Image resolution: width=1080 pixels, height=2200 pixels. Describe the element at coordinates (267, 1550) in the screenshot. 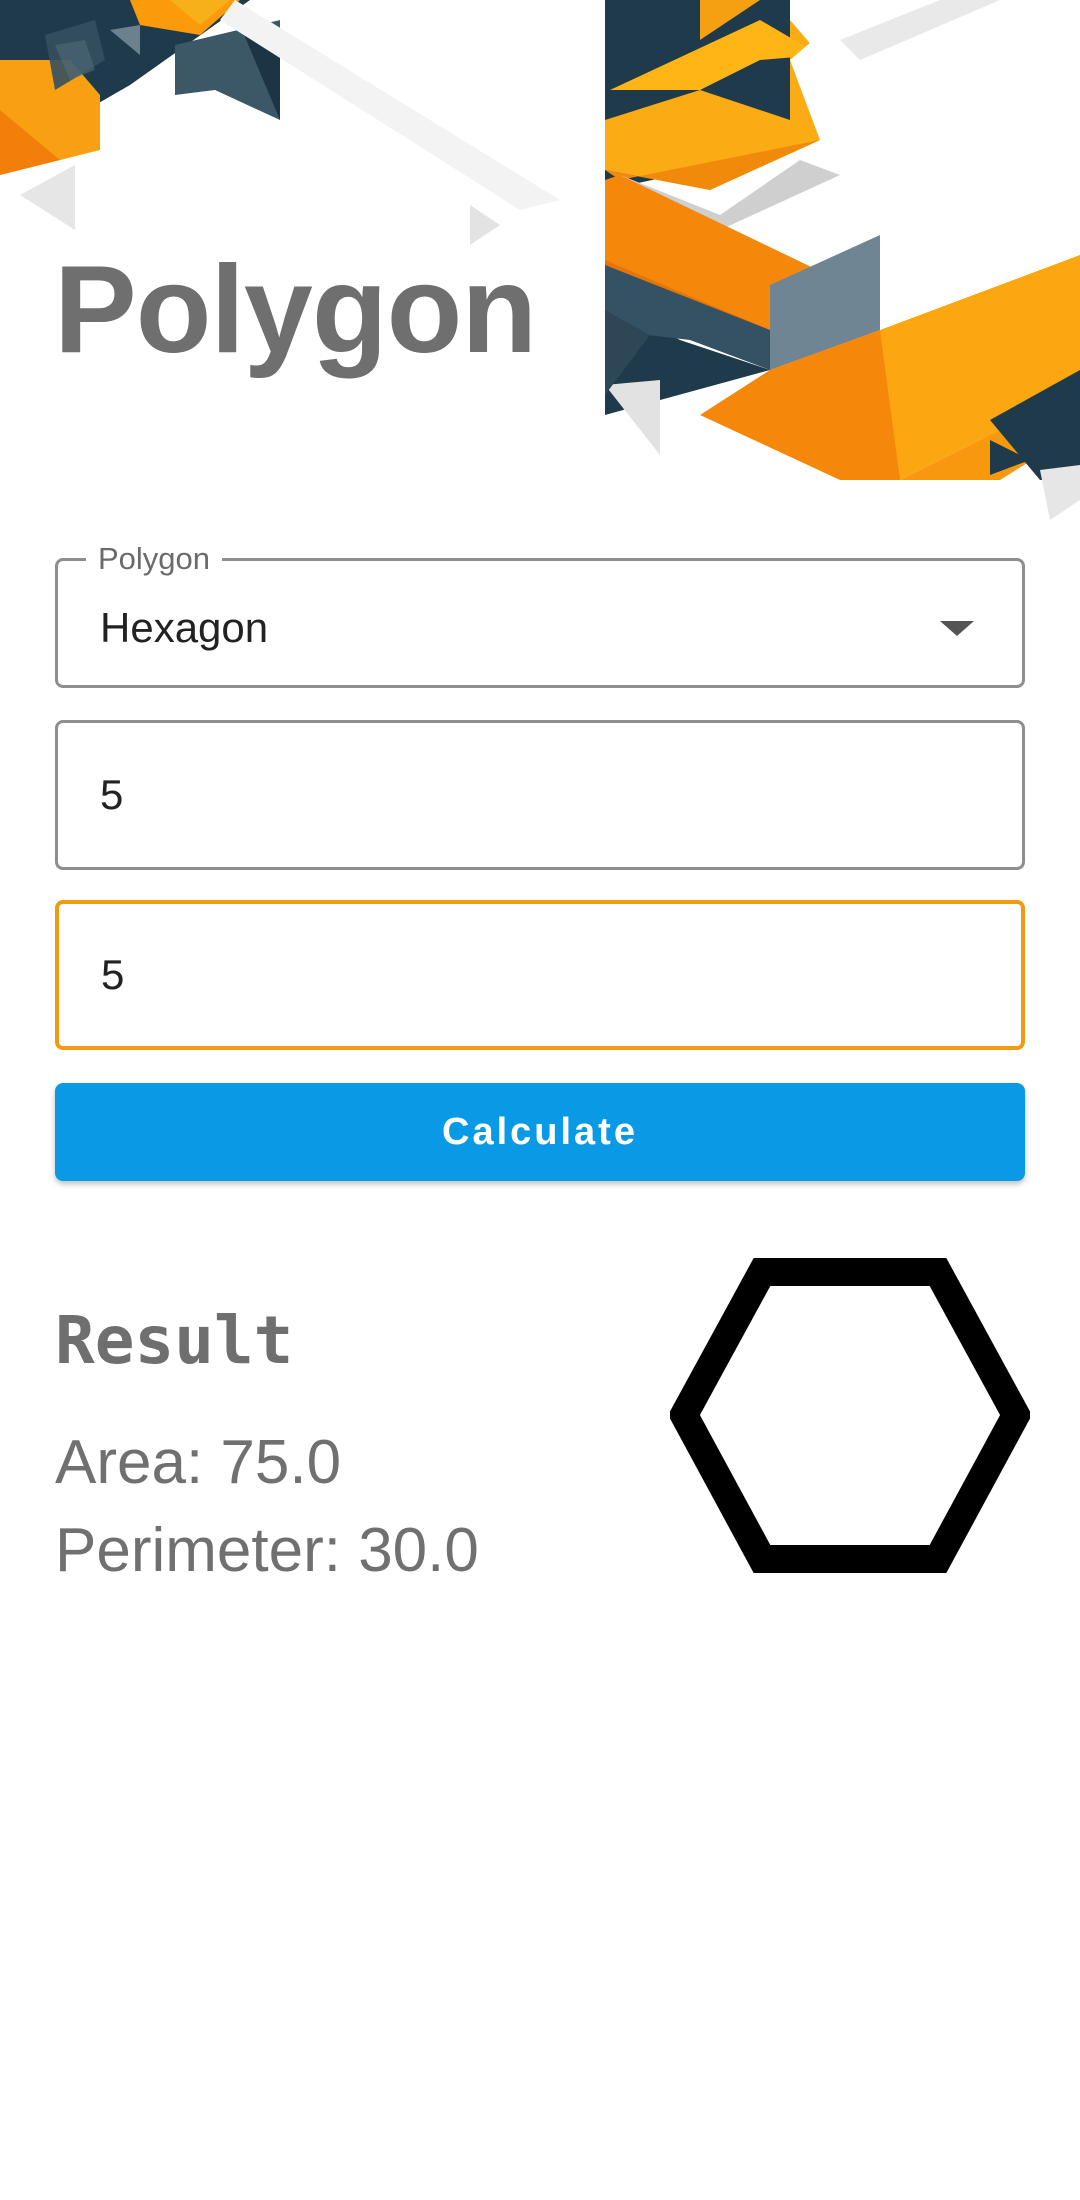

I see `perimeter-text: Perimeter: 30.0` at that location.